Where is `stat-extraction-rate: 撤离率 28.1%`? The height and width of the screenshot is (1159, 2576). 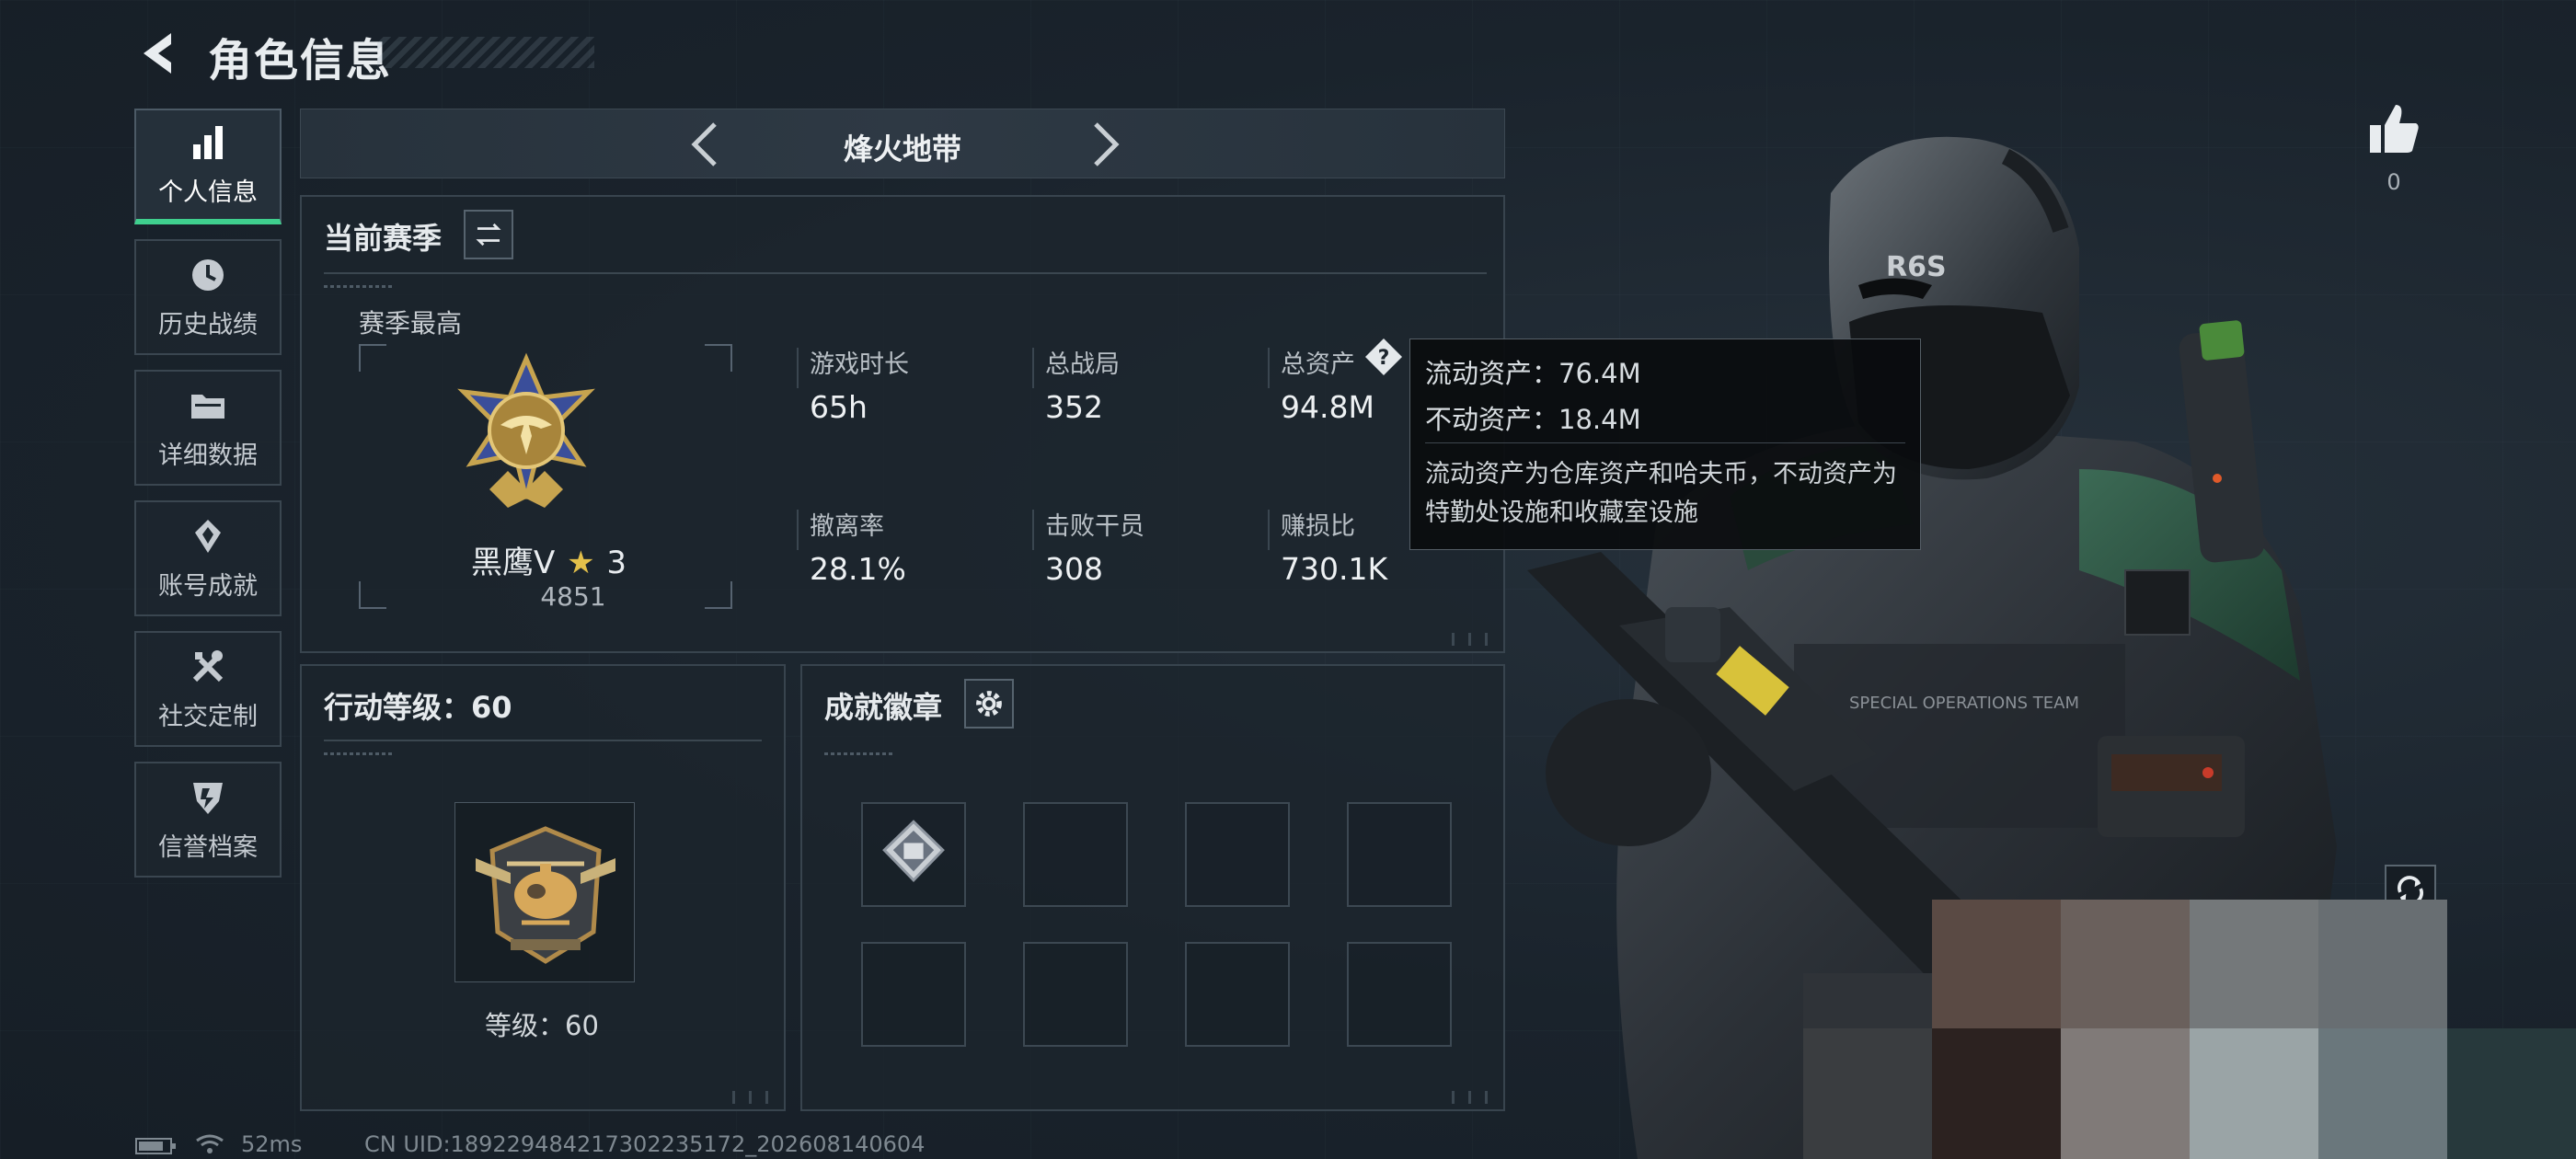
stat-extraction-rate: 撤离率 28.1% is located at coordinates (858, 546).